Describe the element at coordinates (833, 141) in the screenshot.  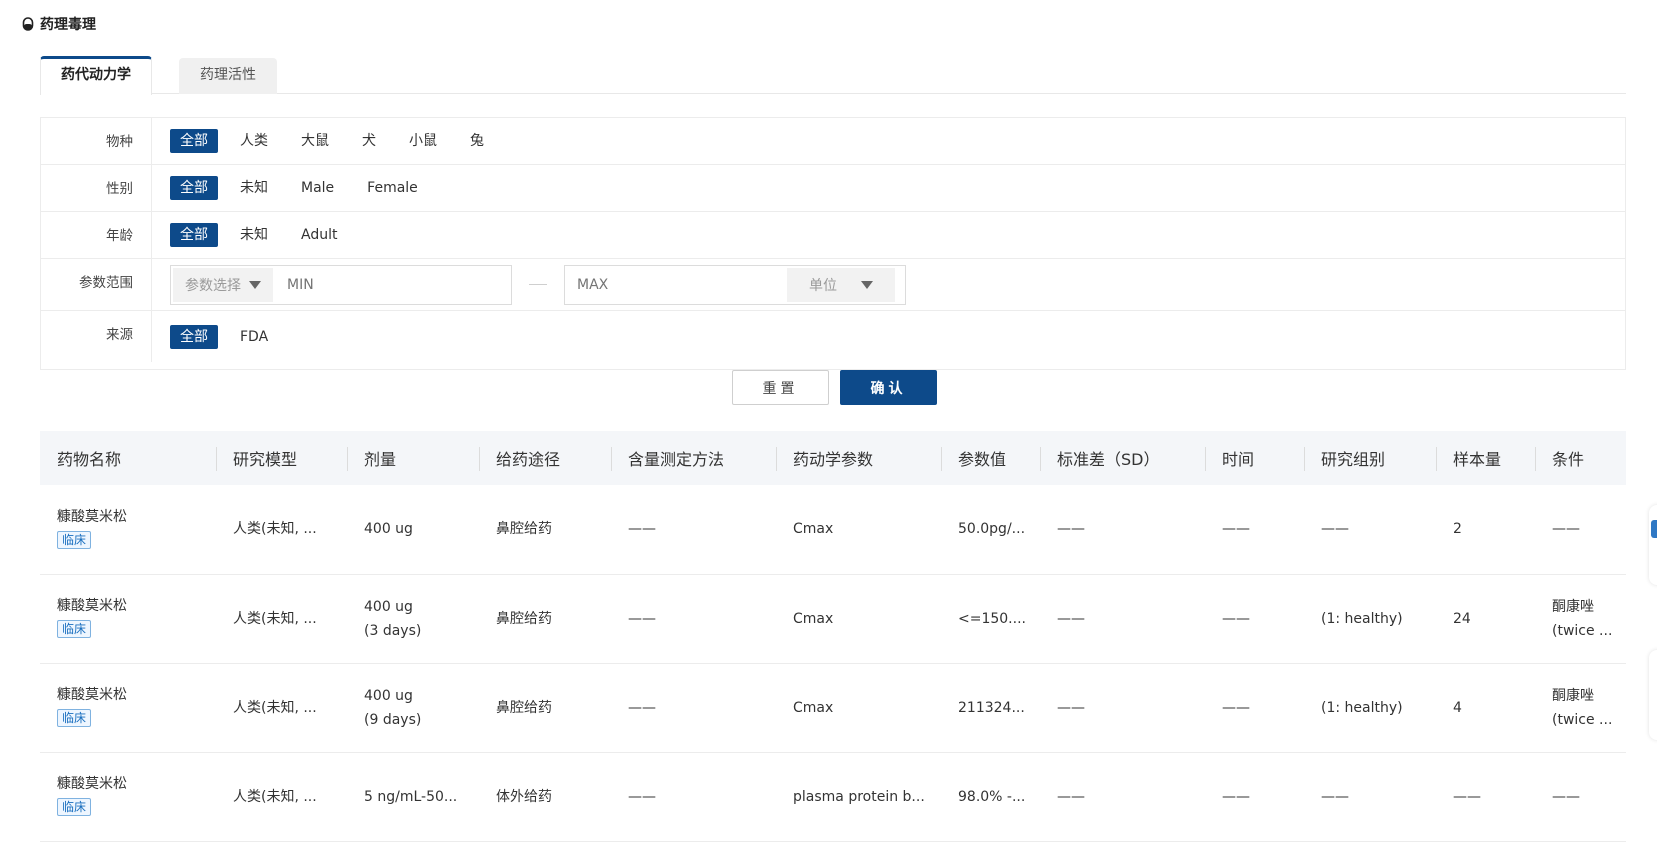
I see `filter-row-species: 物种 全部 人类 大鼠 犬 小鼠 兔` at that location.